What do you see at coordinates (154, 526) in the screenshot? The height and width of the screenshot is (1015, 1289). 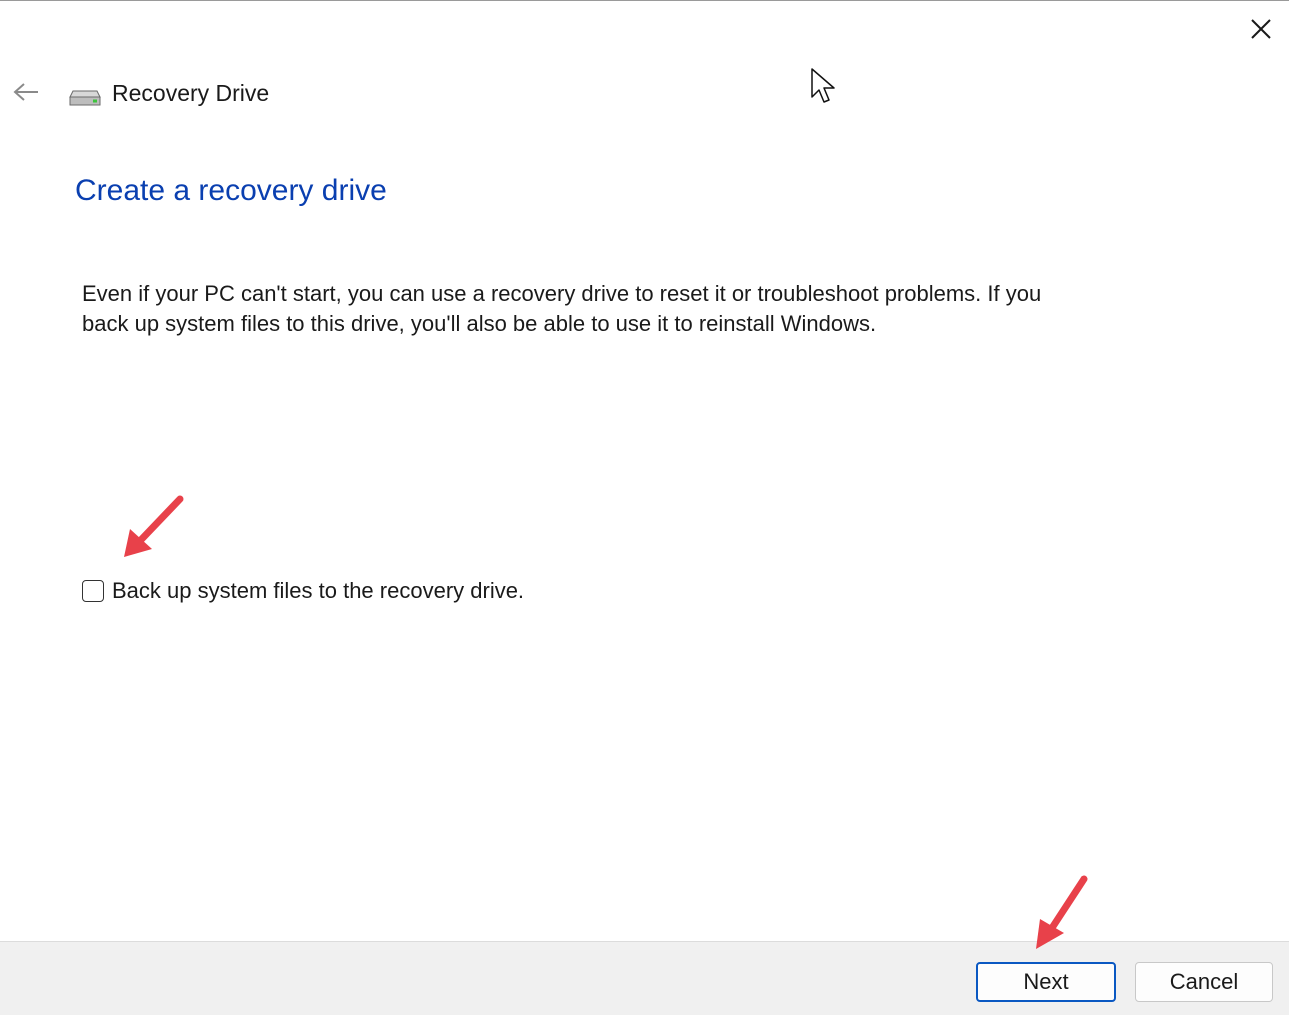 I see `annotation-arrow-icon` at bounding box center [154, 526].